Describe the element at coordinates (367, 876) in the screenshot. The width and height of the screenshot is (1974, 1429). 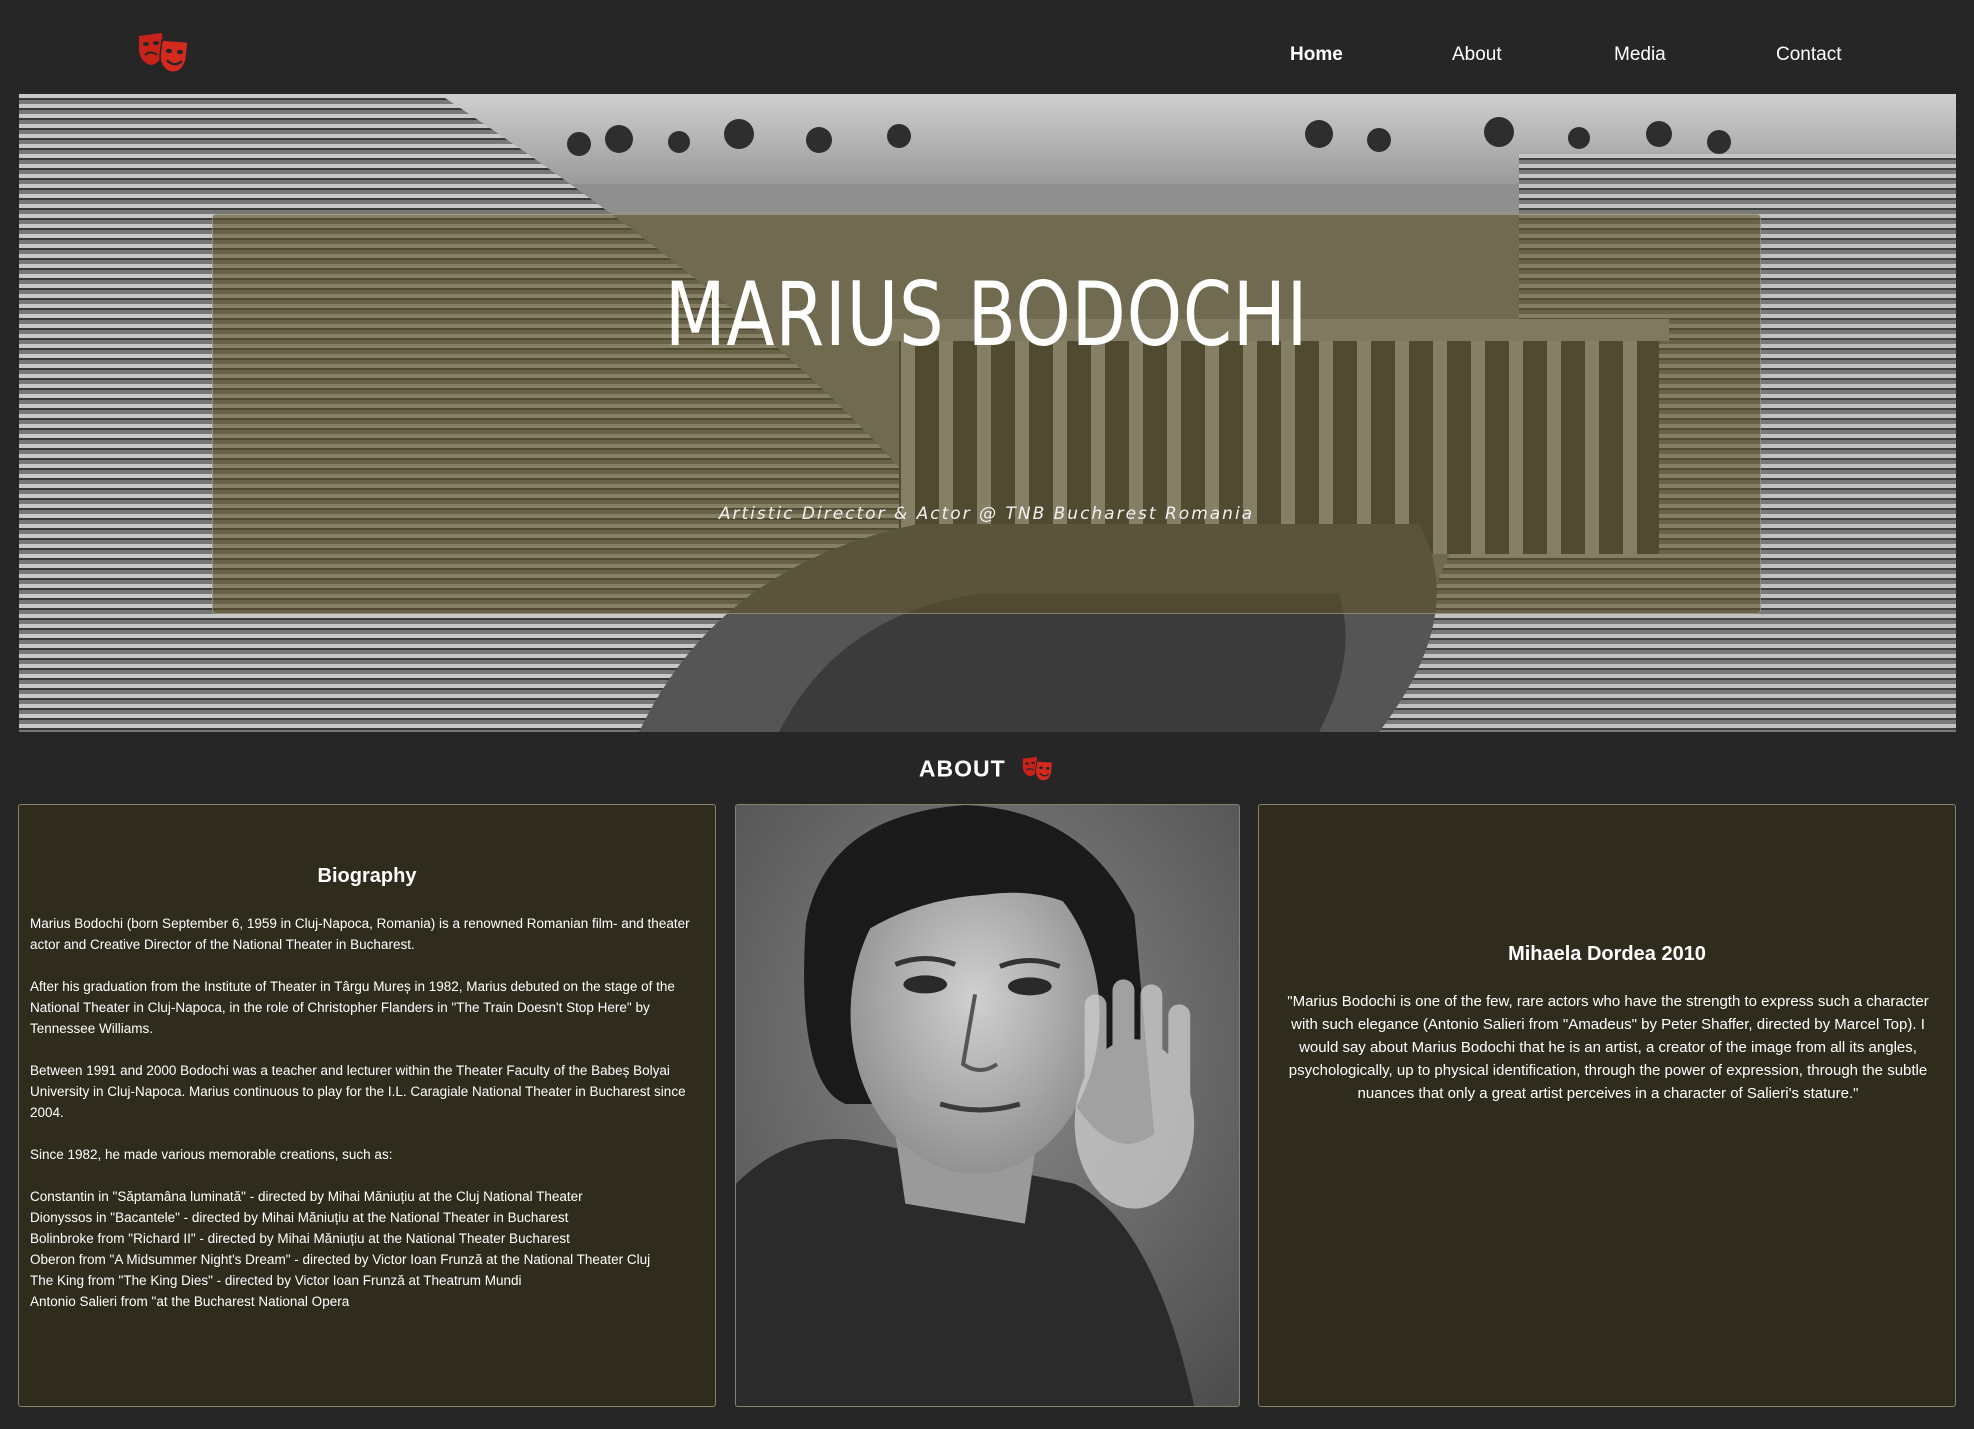
I see `biography-title: Biography` at that location.